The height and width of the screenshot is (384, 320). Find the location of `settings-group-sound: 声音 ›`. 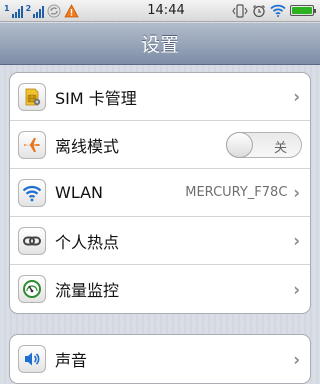

settings-group-sound: 声音 › is located at coordinates (160, 359).